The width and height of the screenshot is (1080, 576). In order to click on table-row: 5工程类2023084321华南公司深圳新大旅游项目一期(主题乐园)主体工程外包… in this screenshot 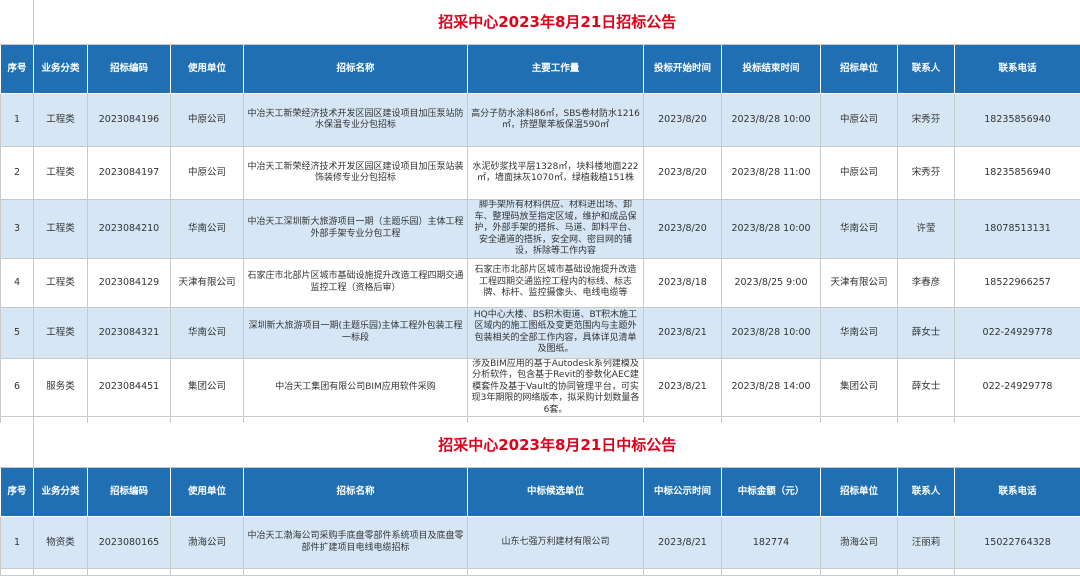, I will do `click(540, 332)`.